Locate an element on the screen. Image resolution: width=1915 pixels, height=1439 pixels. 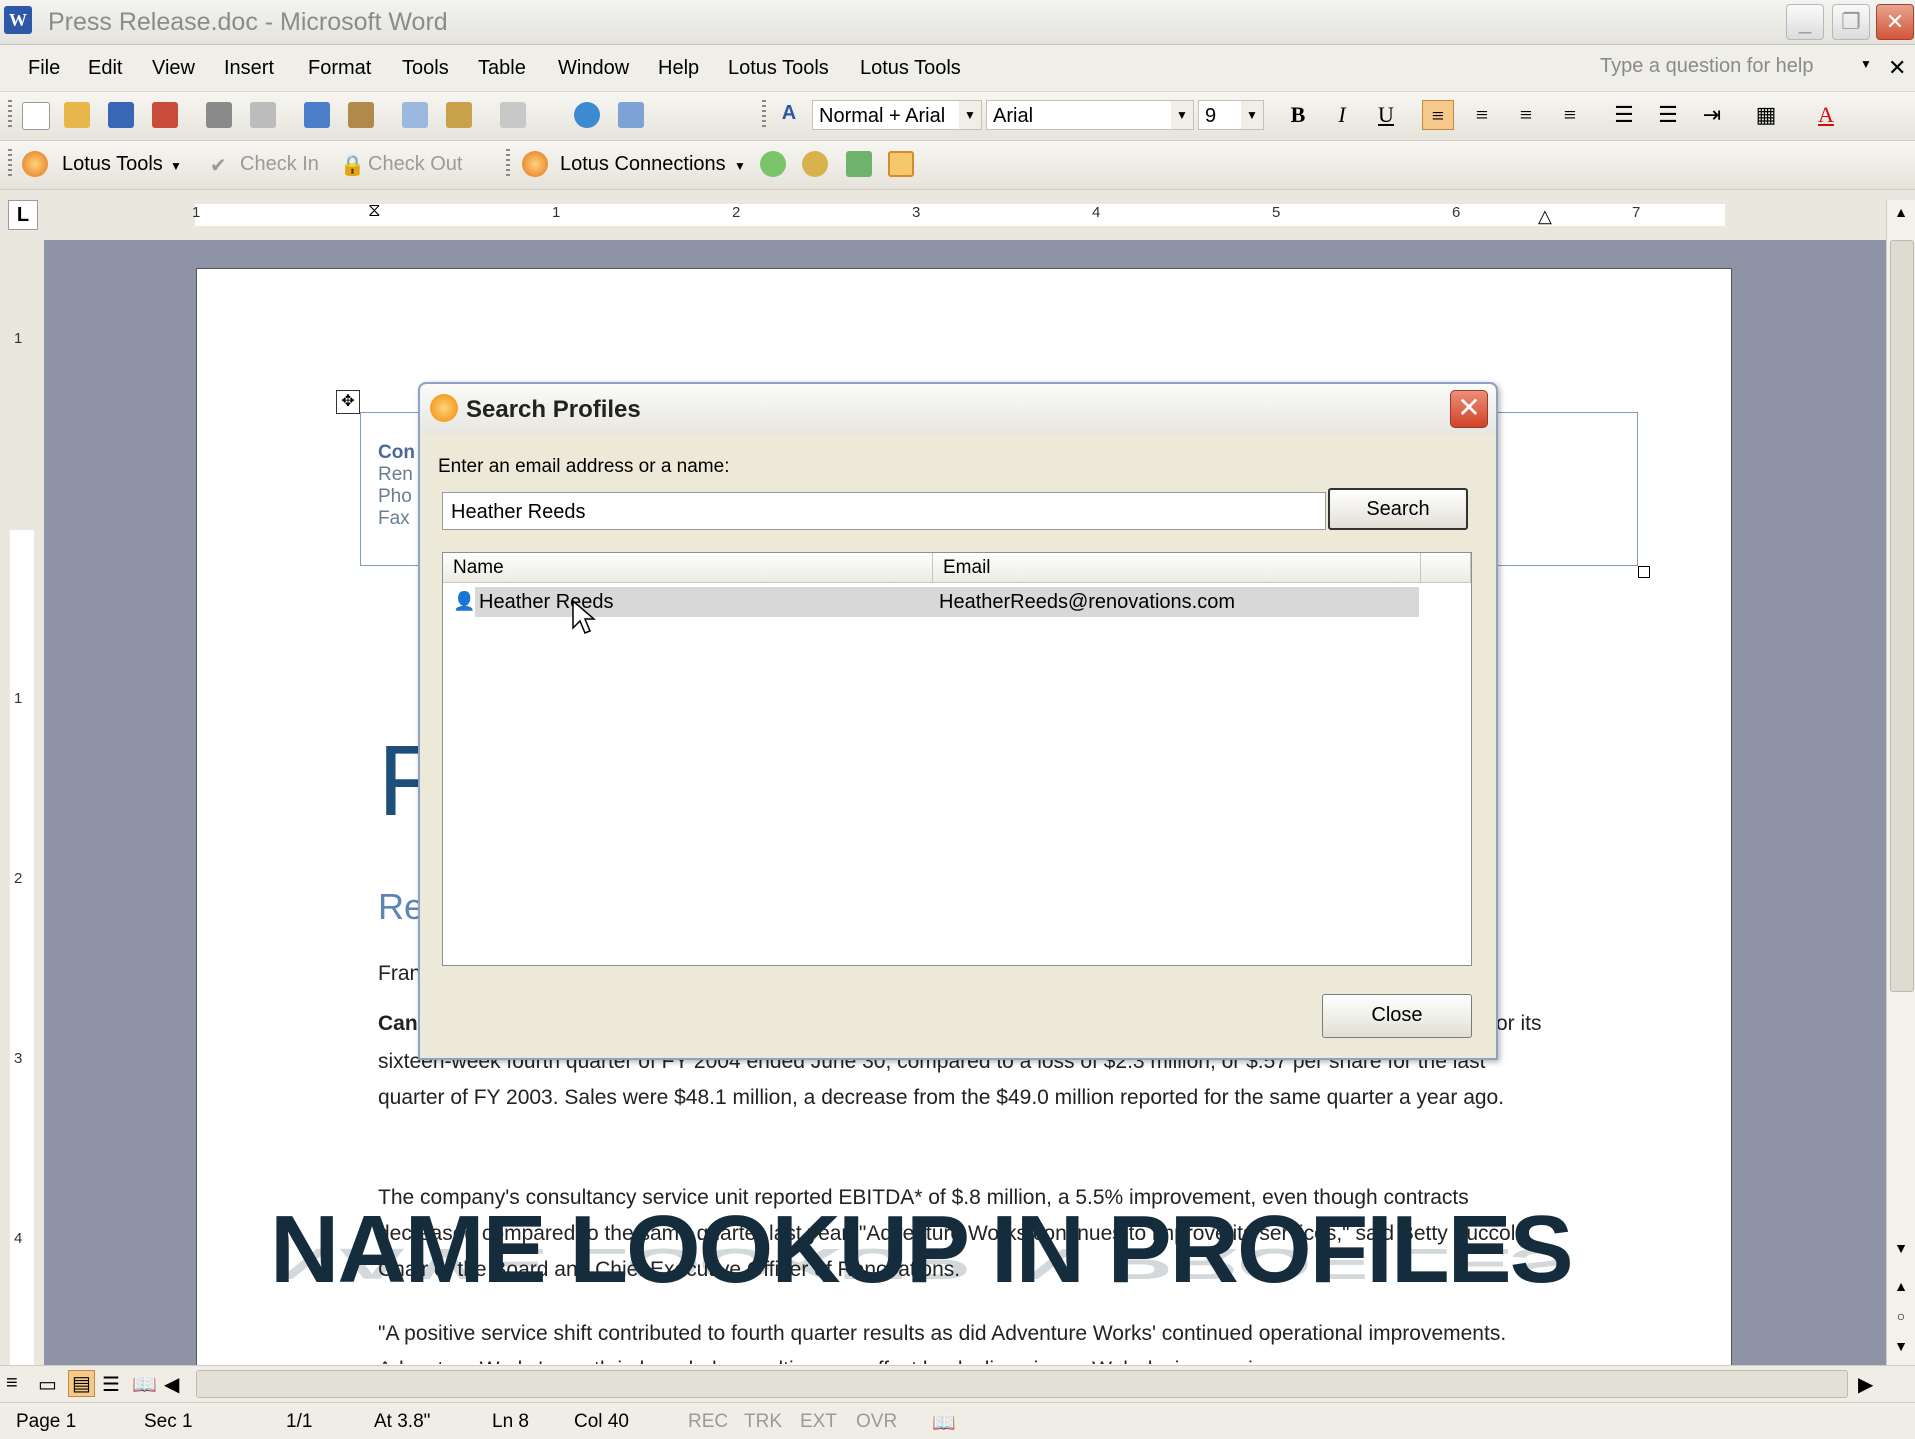
column-header-email: Email is located at coordinates (1177, 568).